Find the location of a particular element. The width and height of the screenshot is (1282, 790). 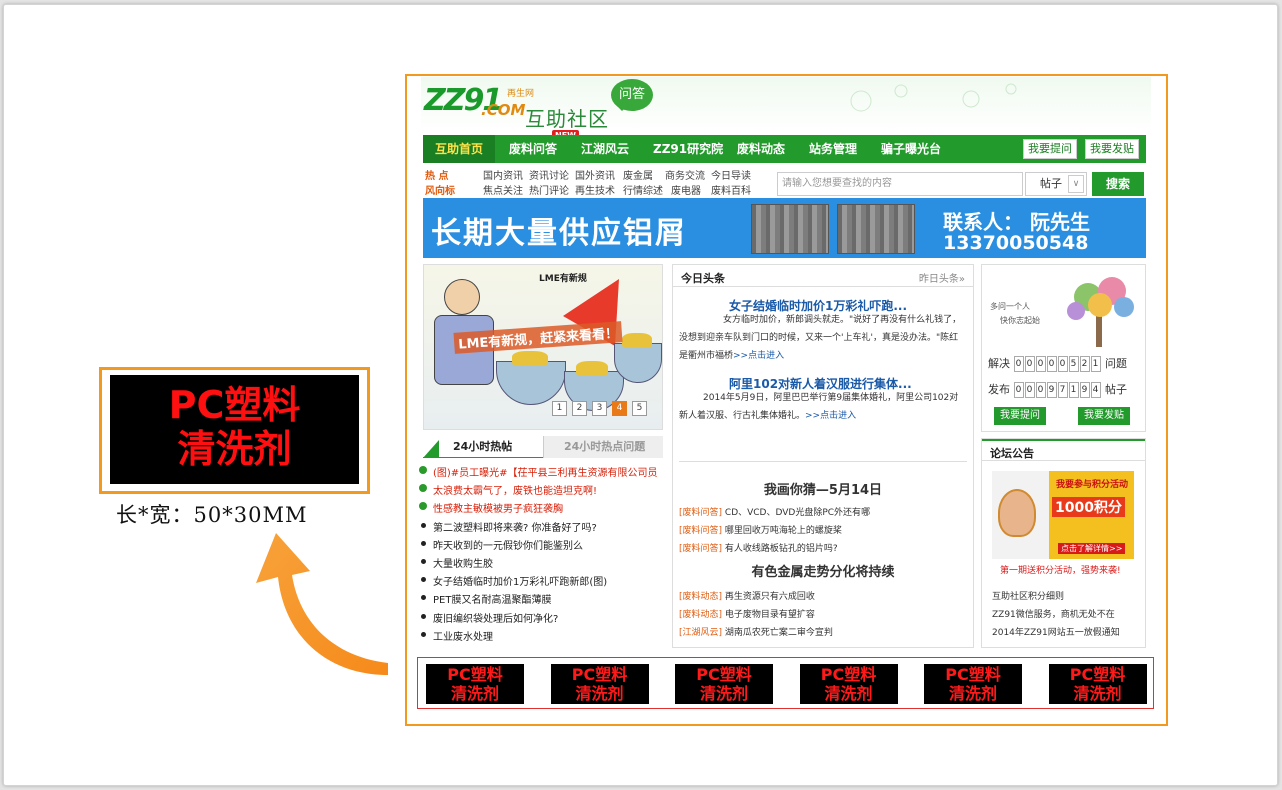

bullet-icon is located at coordinates (423, 580).